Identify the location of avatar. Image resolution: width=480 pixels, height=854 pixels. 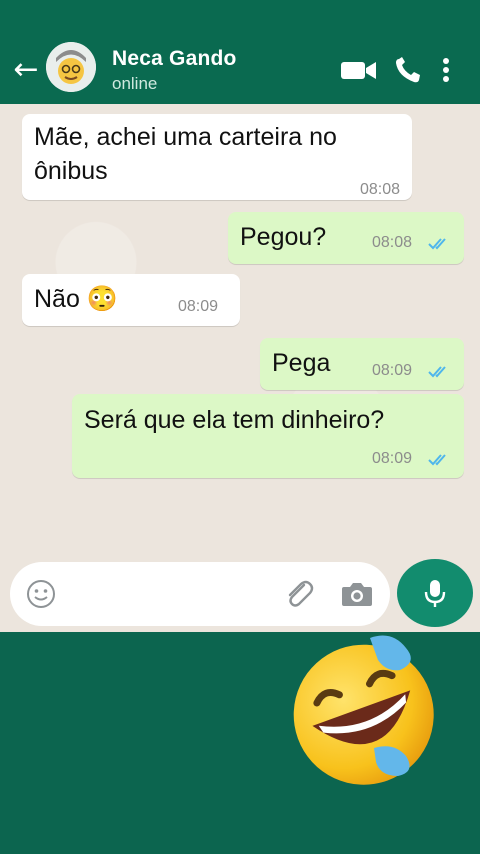
(71, 67).